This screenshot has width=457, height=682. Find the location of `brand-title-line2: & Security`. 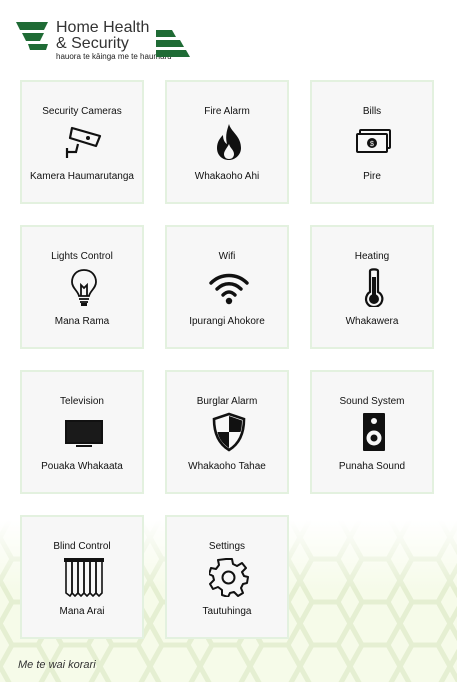

brand-title-line2: & Security is located at coordinates (92, 43).